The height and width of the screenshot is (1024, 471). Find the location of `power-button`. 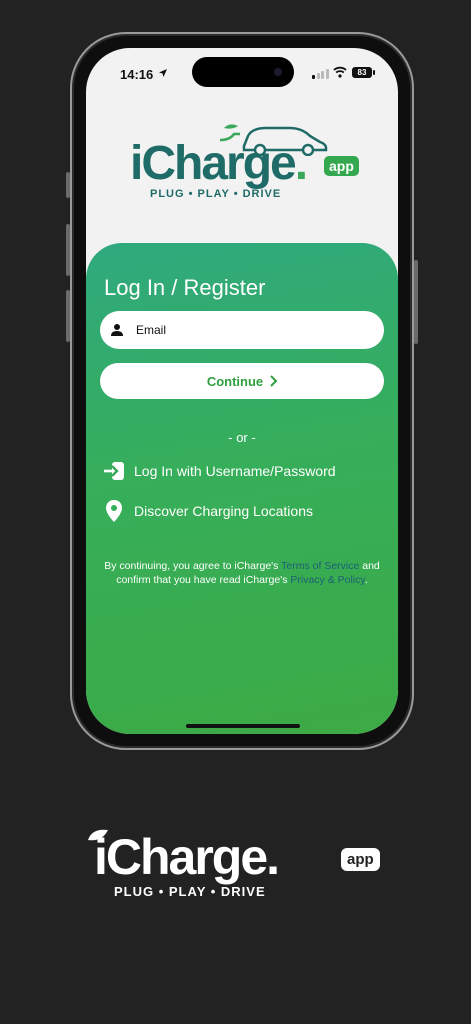

power-button is located at coordinates (416, 302).